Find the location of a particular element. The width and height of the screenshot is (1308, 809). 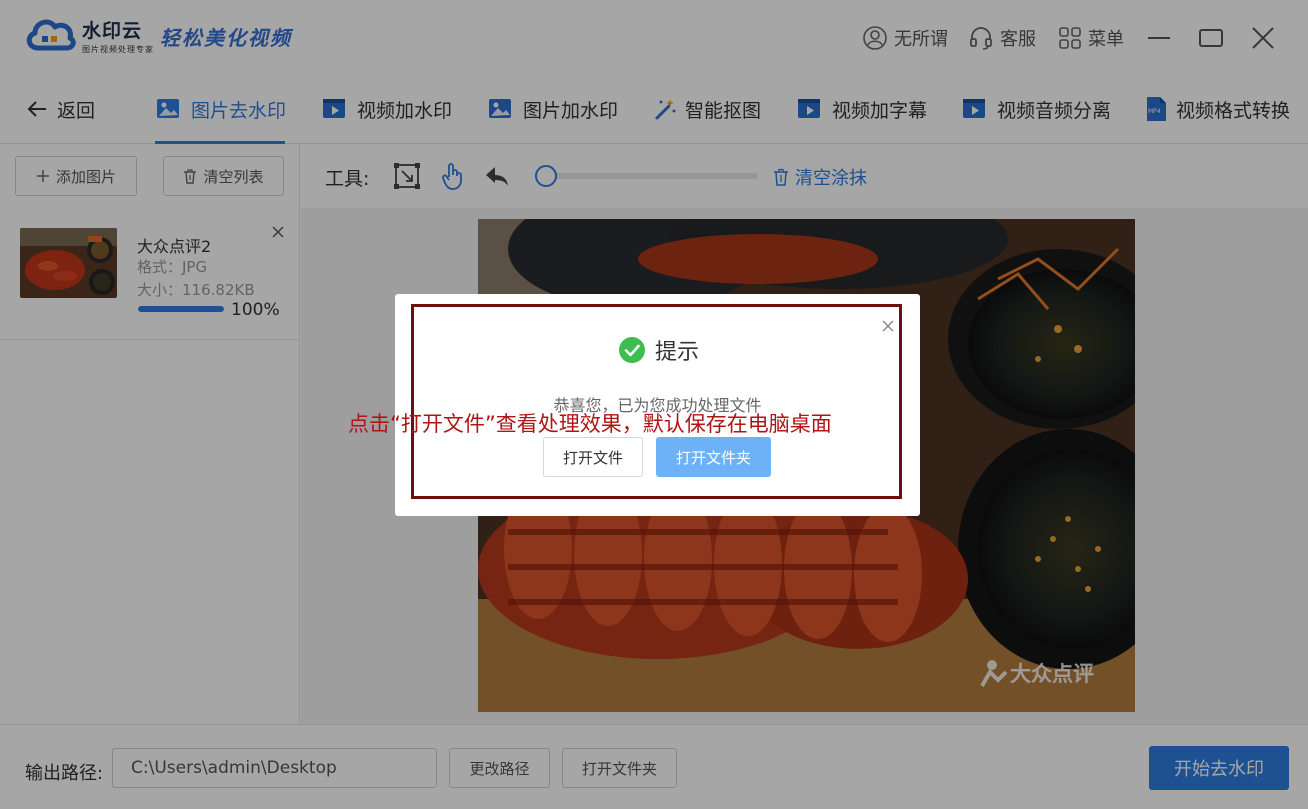

dialog-title: 提示 is located at coordinates (659, 350).